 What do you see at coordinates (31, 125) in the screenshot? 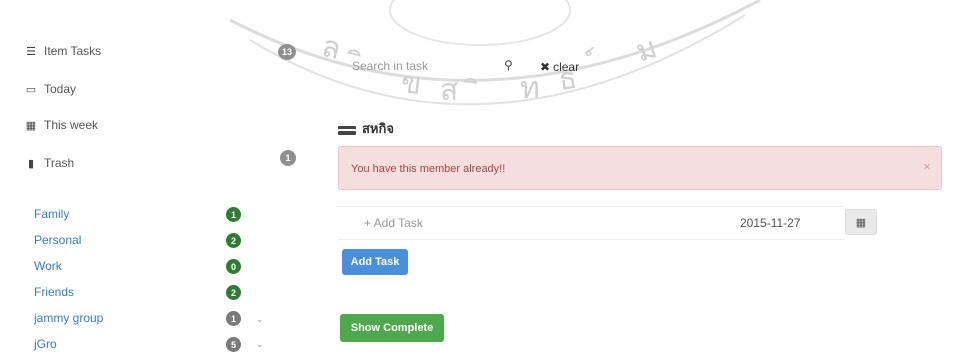
I see `calendar-week-icon: ▦` at bounding box center [31, 125].